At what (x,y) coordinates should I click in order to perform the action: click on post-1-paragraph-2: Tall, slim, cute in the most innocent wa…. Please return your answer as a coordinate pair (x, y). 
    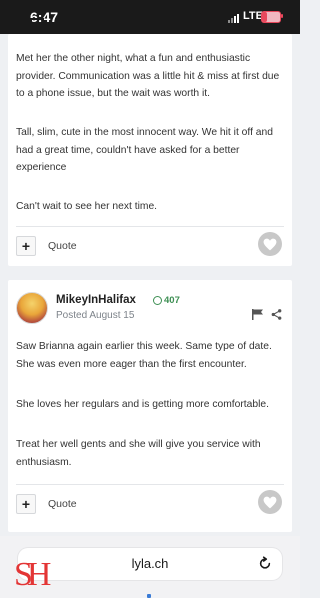
    Looking at the image, I should click on (144, 150).